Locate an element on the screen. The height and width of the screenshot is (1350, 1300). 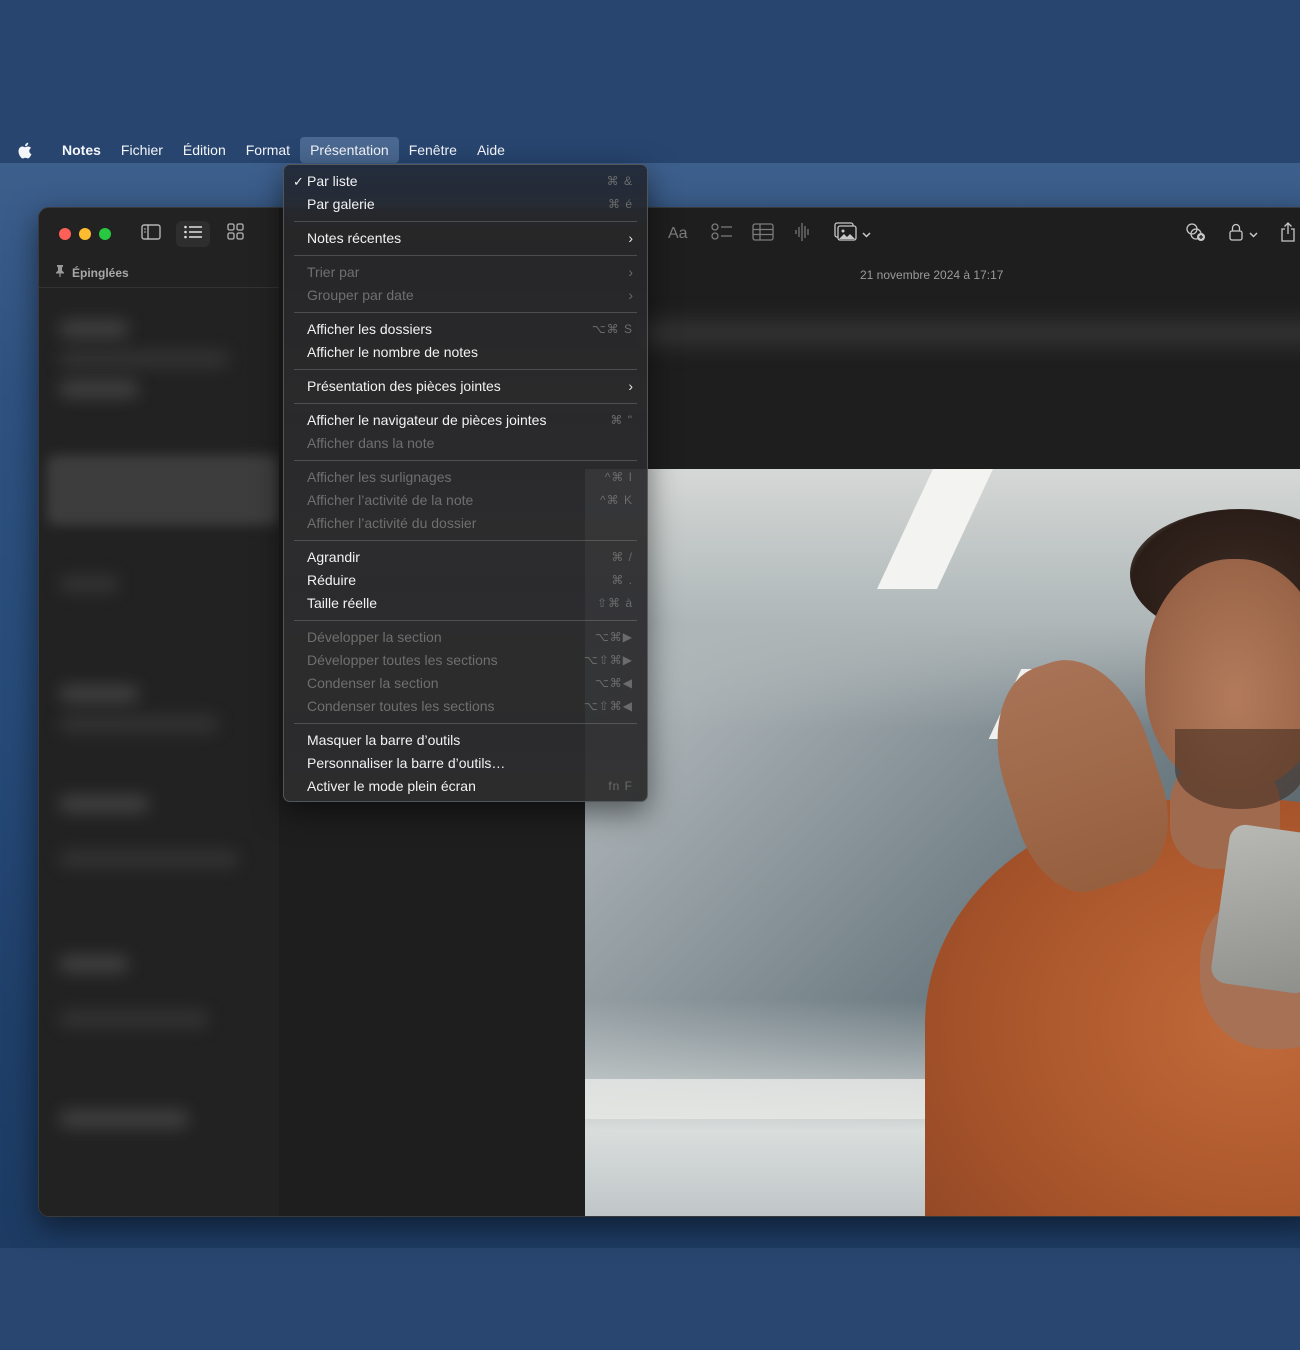
media-button is located at coordinates (852, 234).